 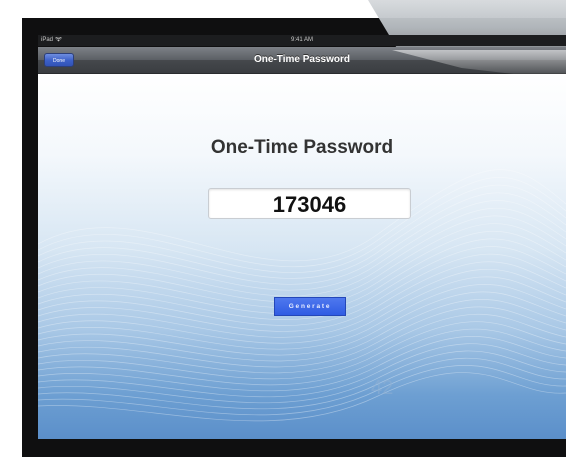 I want to click on status-bar: iPad 9:41 AM, so click(x=302, y=40).